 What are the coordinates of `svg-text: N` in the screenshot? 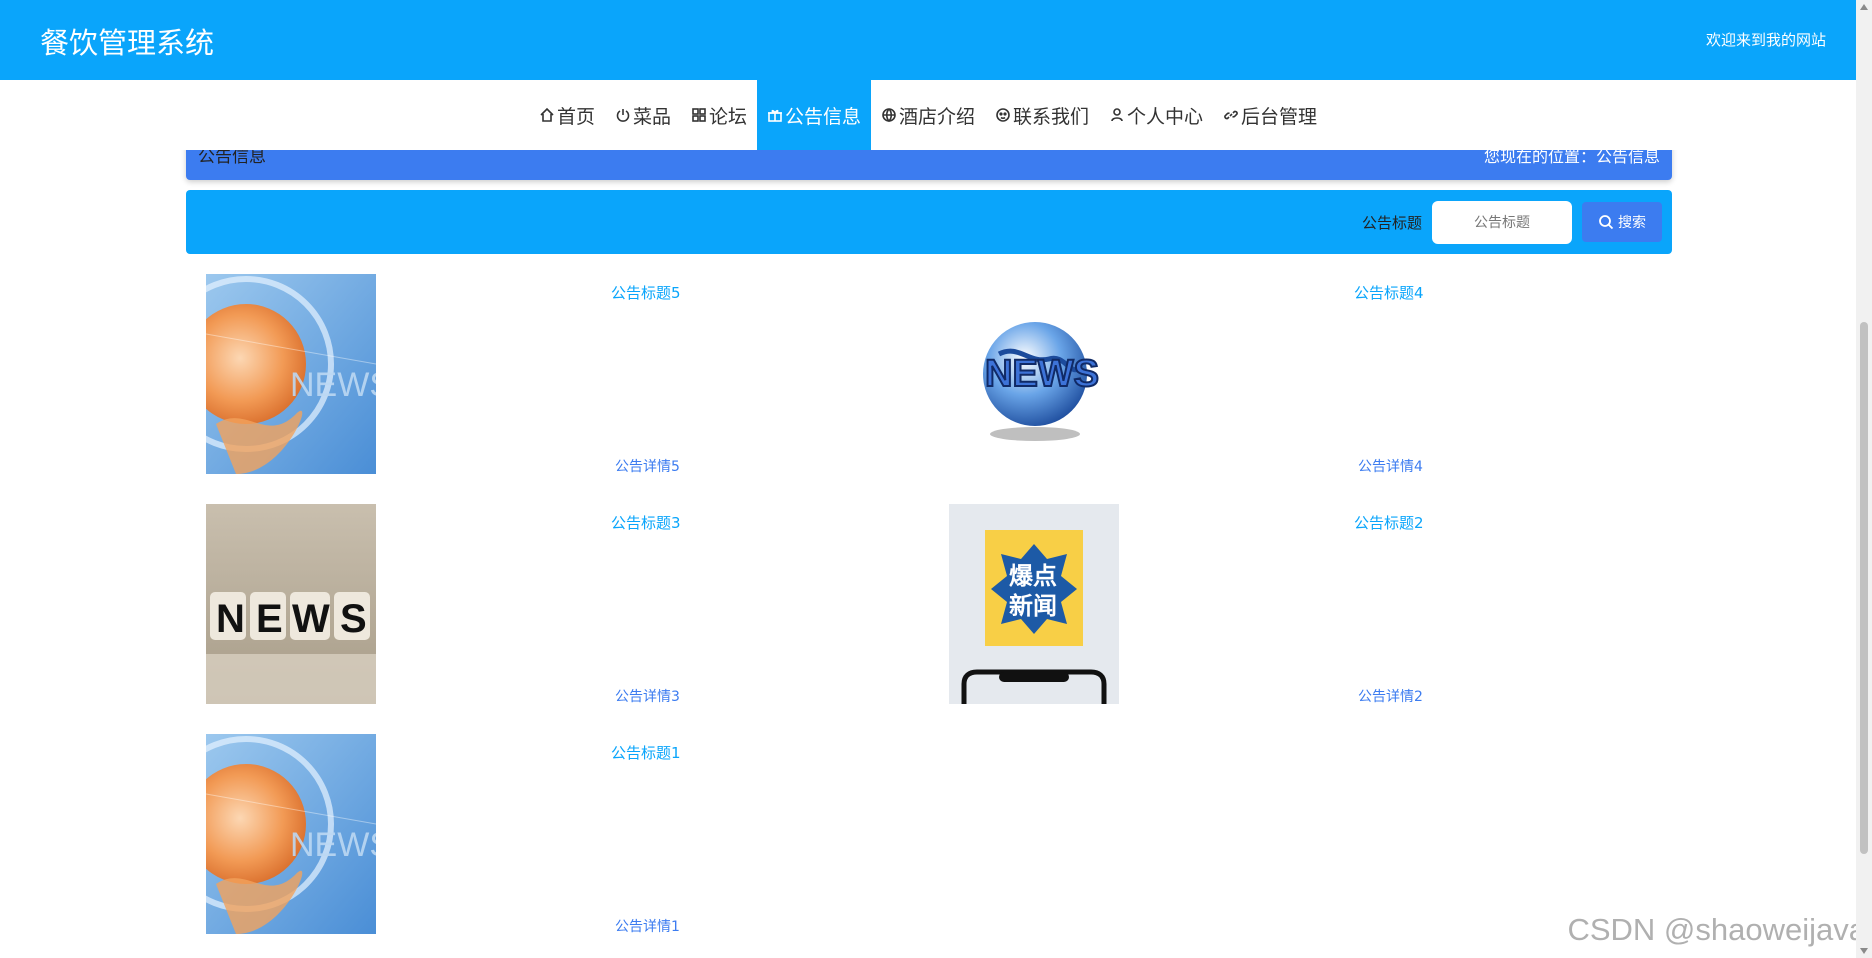 It's located at (230, 619).